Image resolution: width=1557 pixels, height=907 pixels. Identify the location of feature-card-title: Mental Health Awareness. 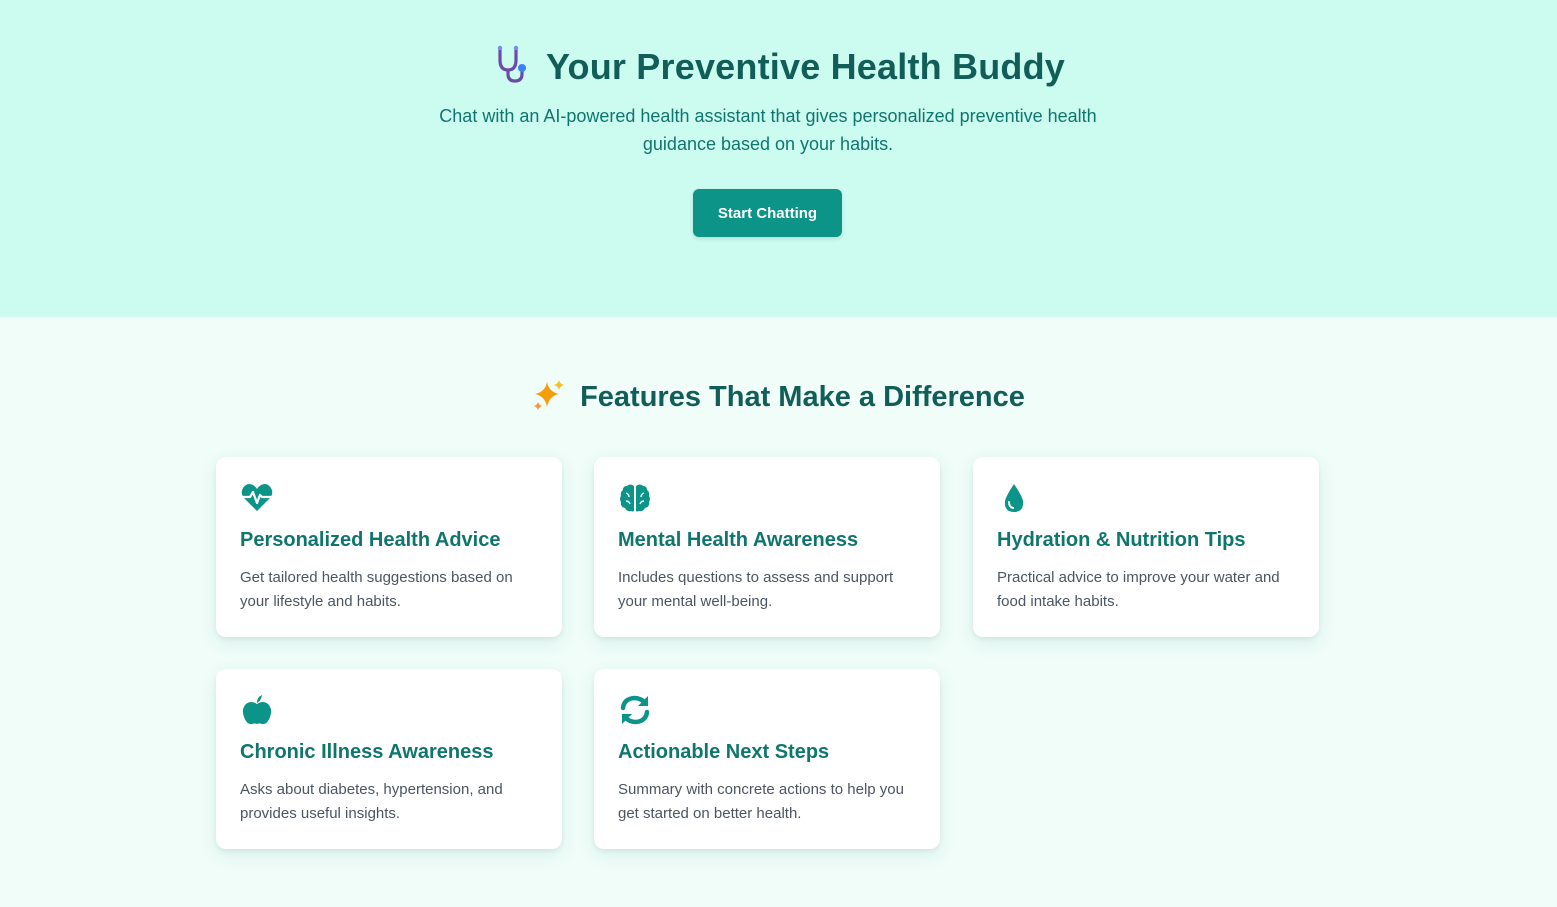
(738, 540).